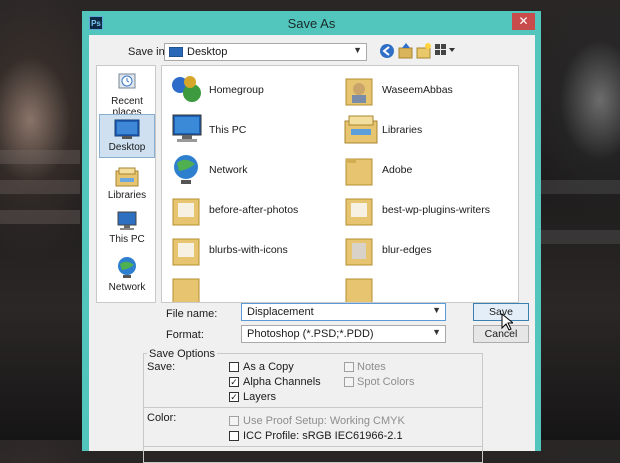 This screenshot has width=620, height=463. What do you see at coordinates (127, 147) in the screenshot?
I see `place-label: Desktop` at bounding box center [127, 147].